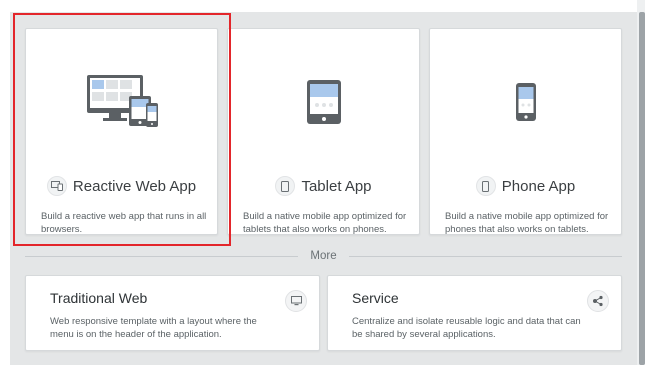 This screenshot has width=660, height=365. I want to click on more-divider: More, so click(324, 256).